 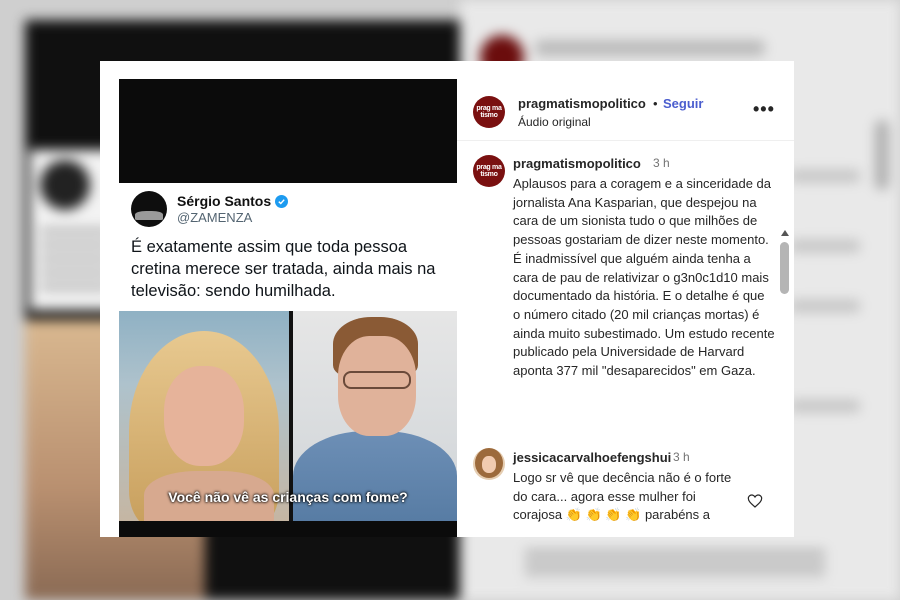 I want to click on scroll-up-arrow-icon, so click(x=785, y=233).